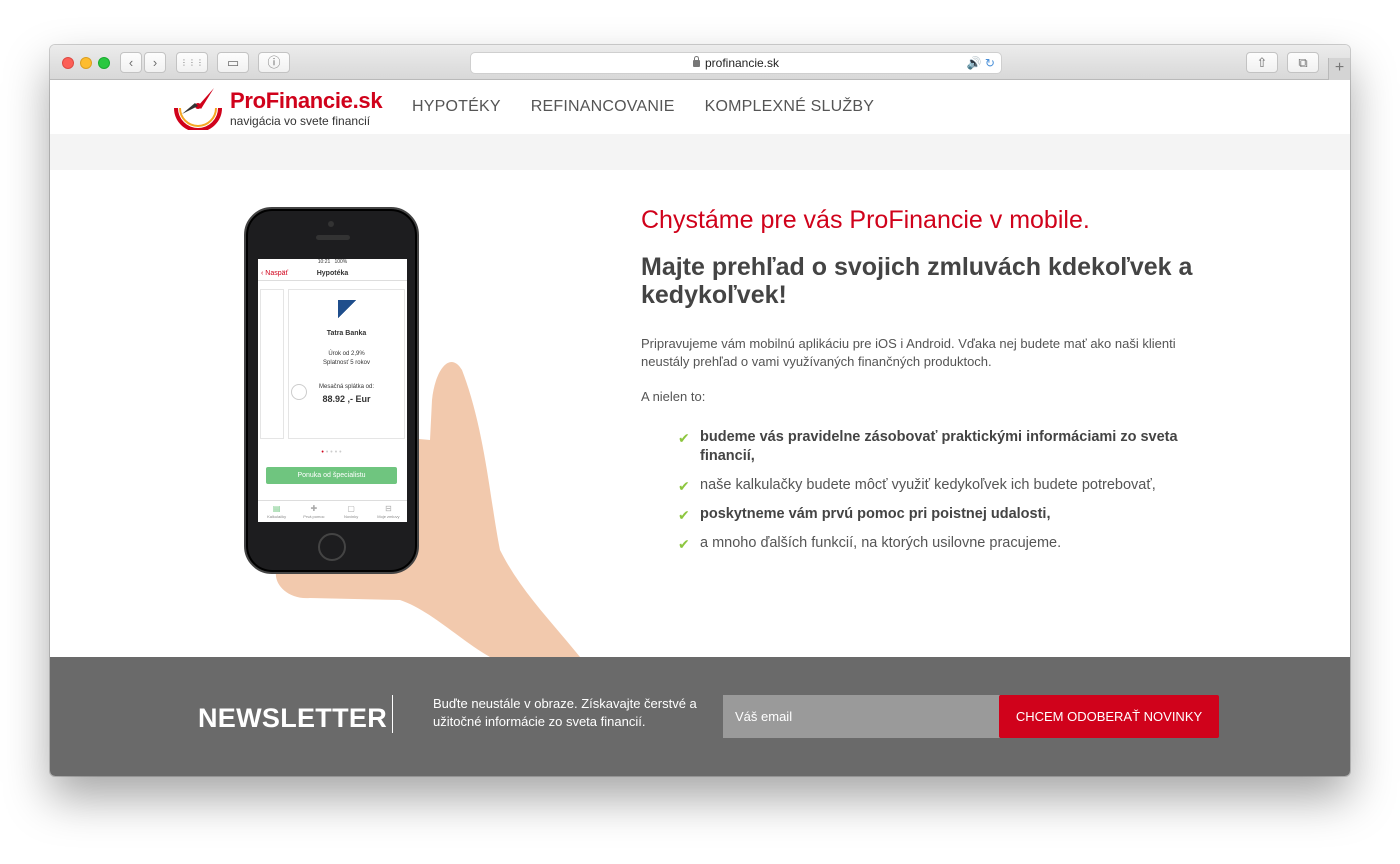 The width and height of the screenshot is (1400, 864). Describe the element at coordinates (192, 62) in the screenshot. I see `top-sites-button: ⋮⋮⋮` at that location.